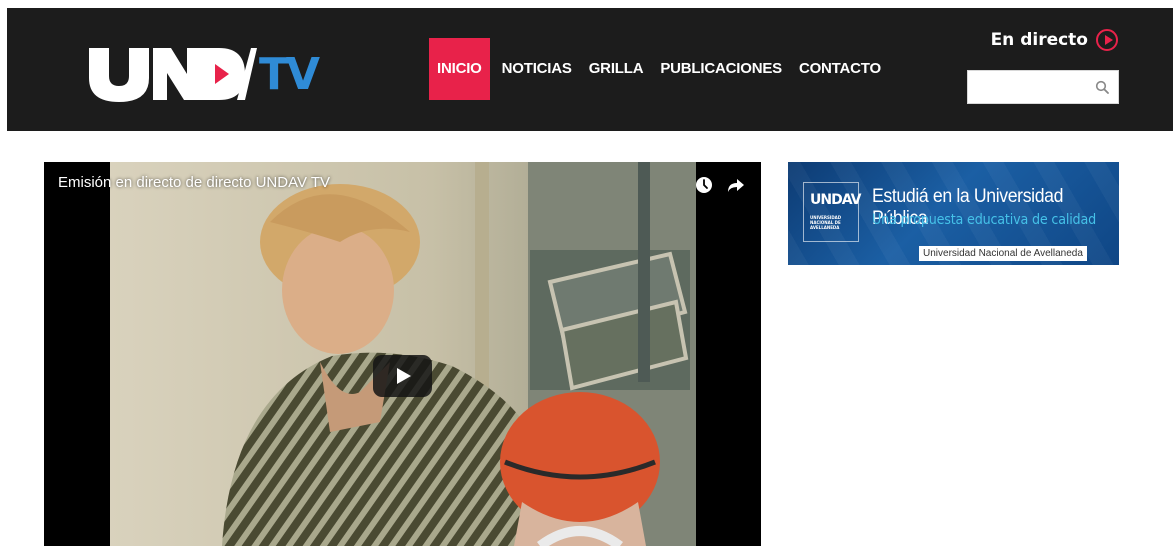 This screenshot has height=546, width=1173. What do you see at coordinates (840, 69) in the screenshot?
I see `nav-item-contacto: CONTACTO` at bounding box center [840, 69].